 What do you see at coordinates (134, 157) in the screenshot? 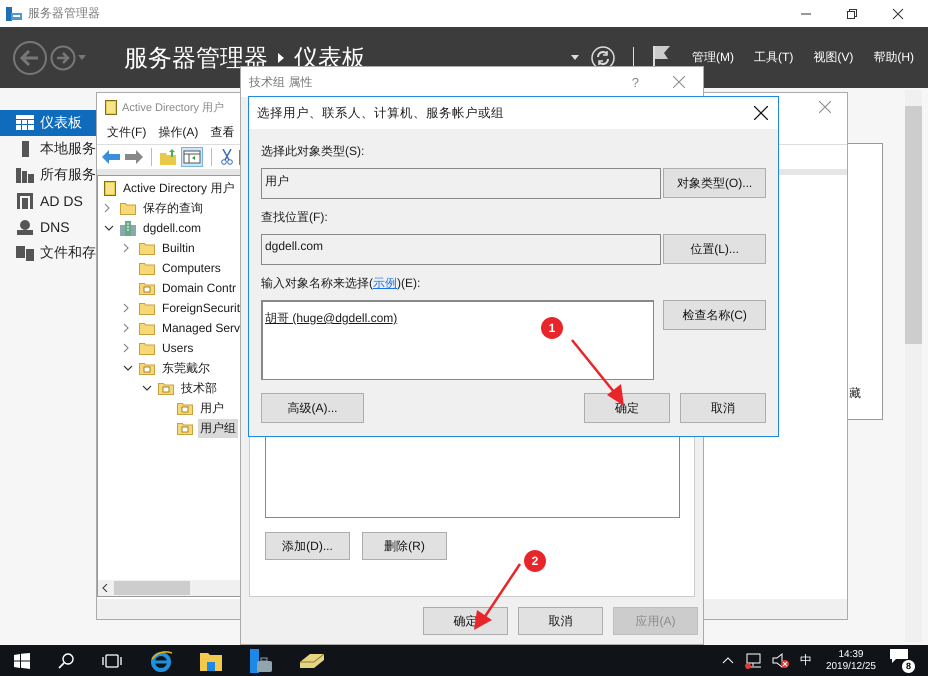
I see `forward-arrow-icon` at bounding box center [134, 157].